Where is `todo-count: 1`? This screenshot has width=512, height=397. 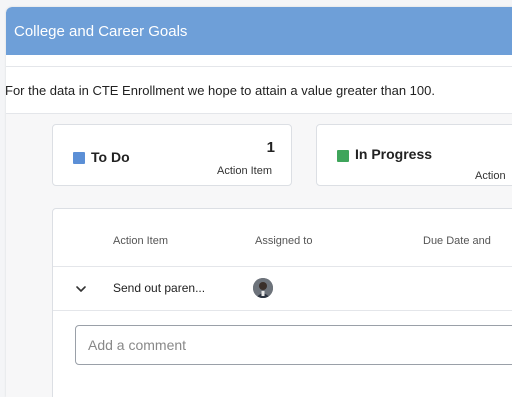 todo-count: 1 is located at coordinates (270, 147).